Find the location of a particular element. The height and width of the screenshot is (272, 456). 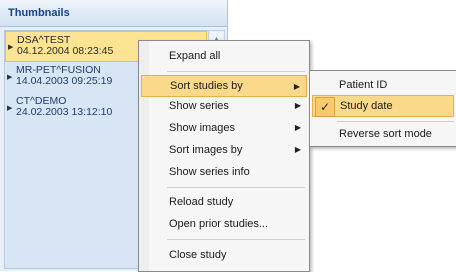

submenu-item-reverse-sort-mode: Reverse sort mode is located at coordinates (383, 134).